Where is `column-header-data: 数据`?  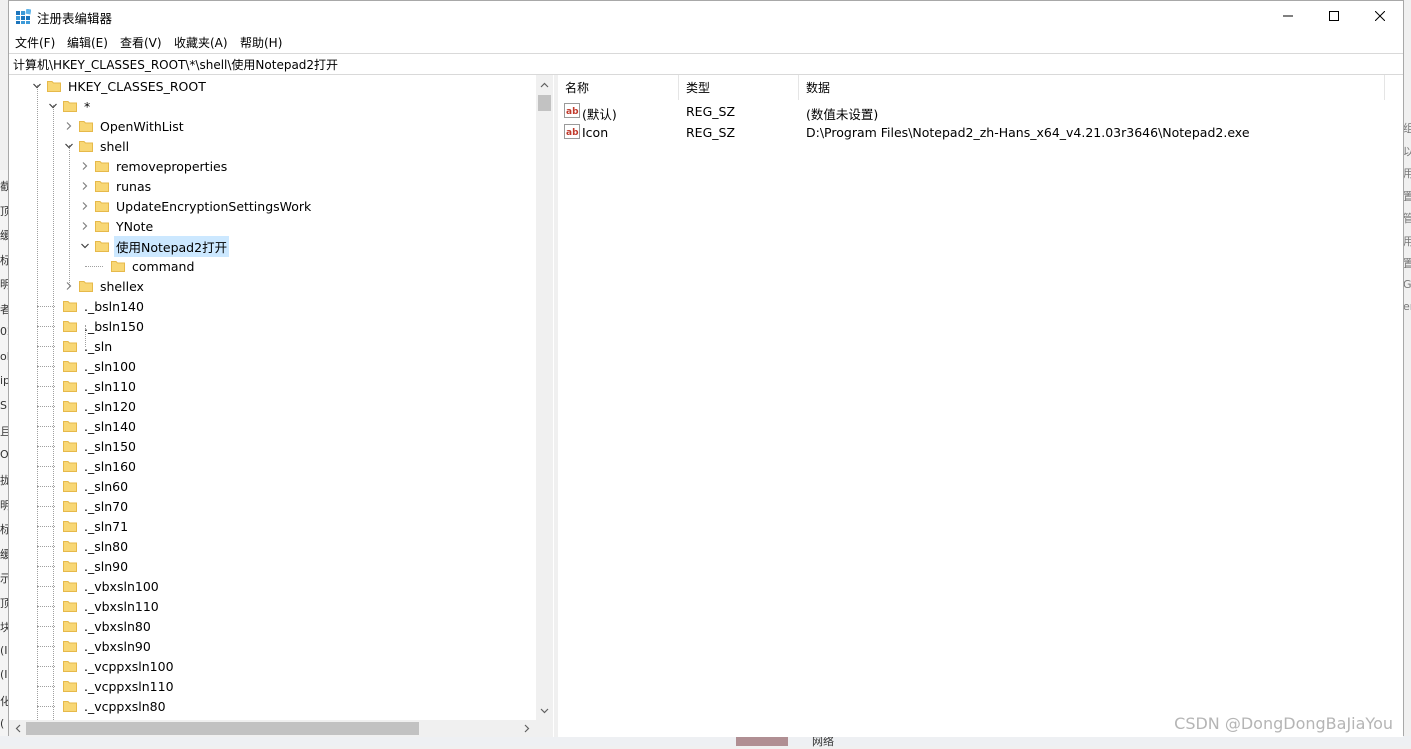
column-header-data: 数据 is located at coordinates (1092, 87).